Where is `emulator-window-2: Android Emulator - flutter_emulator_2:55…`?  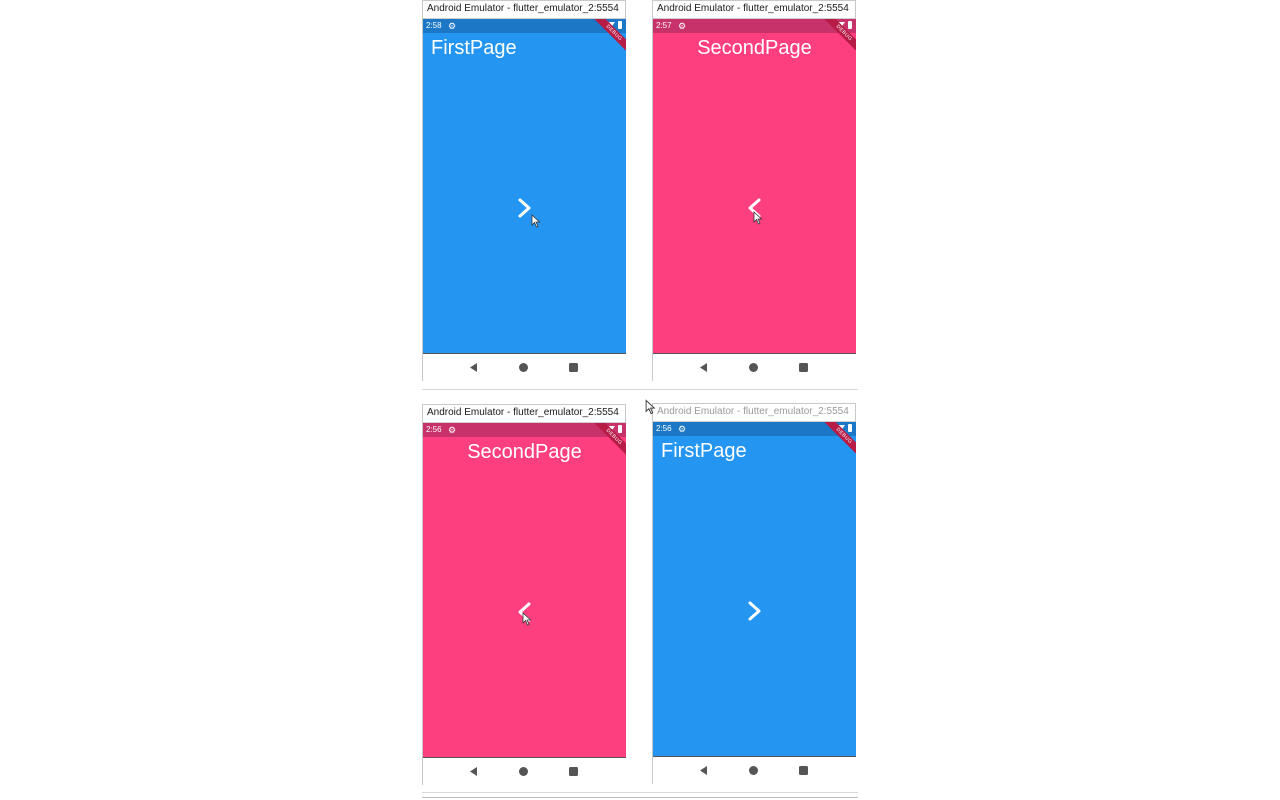 emulator-window-2: Android Emulator - flutter_emulator_2:55… is located at coordinates (754, 190).